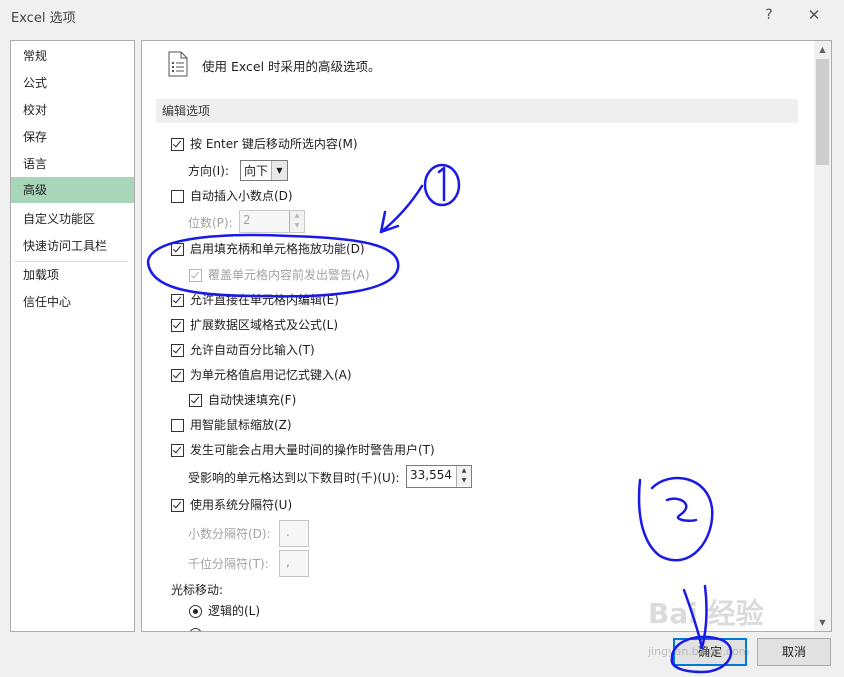 Image resolution: width=844 pixels, height=677 pixels. Describe the element at coordinates (271, 375) in the screenshot. I see `option-label: 为单元格值启用记忆式键入(A)` at that location.